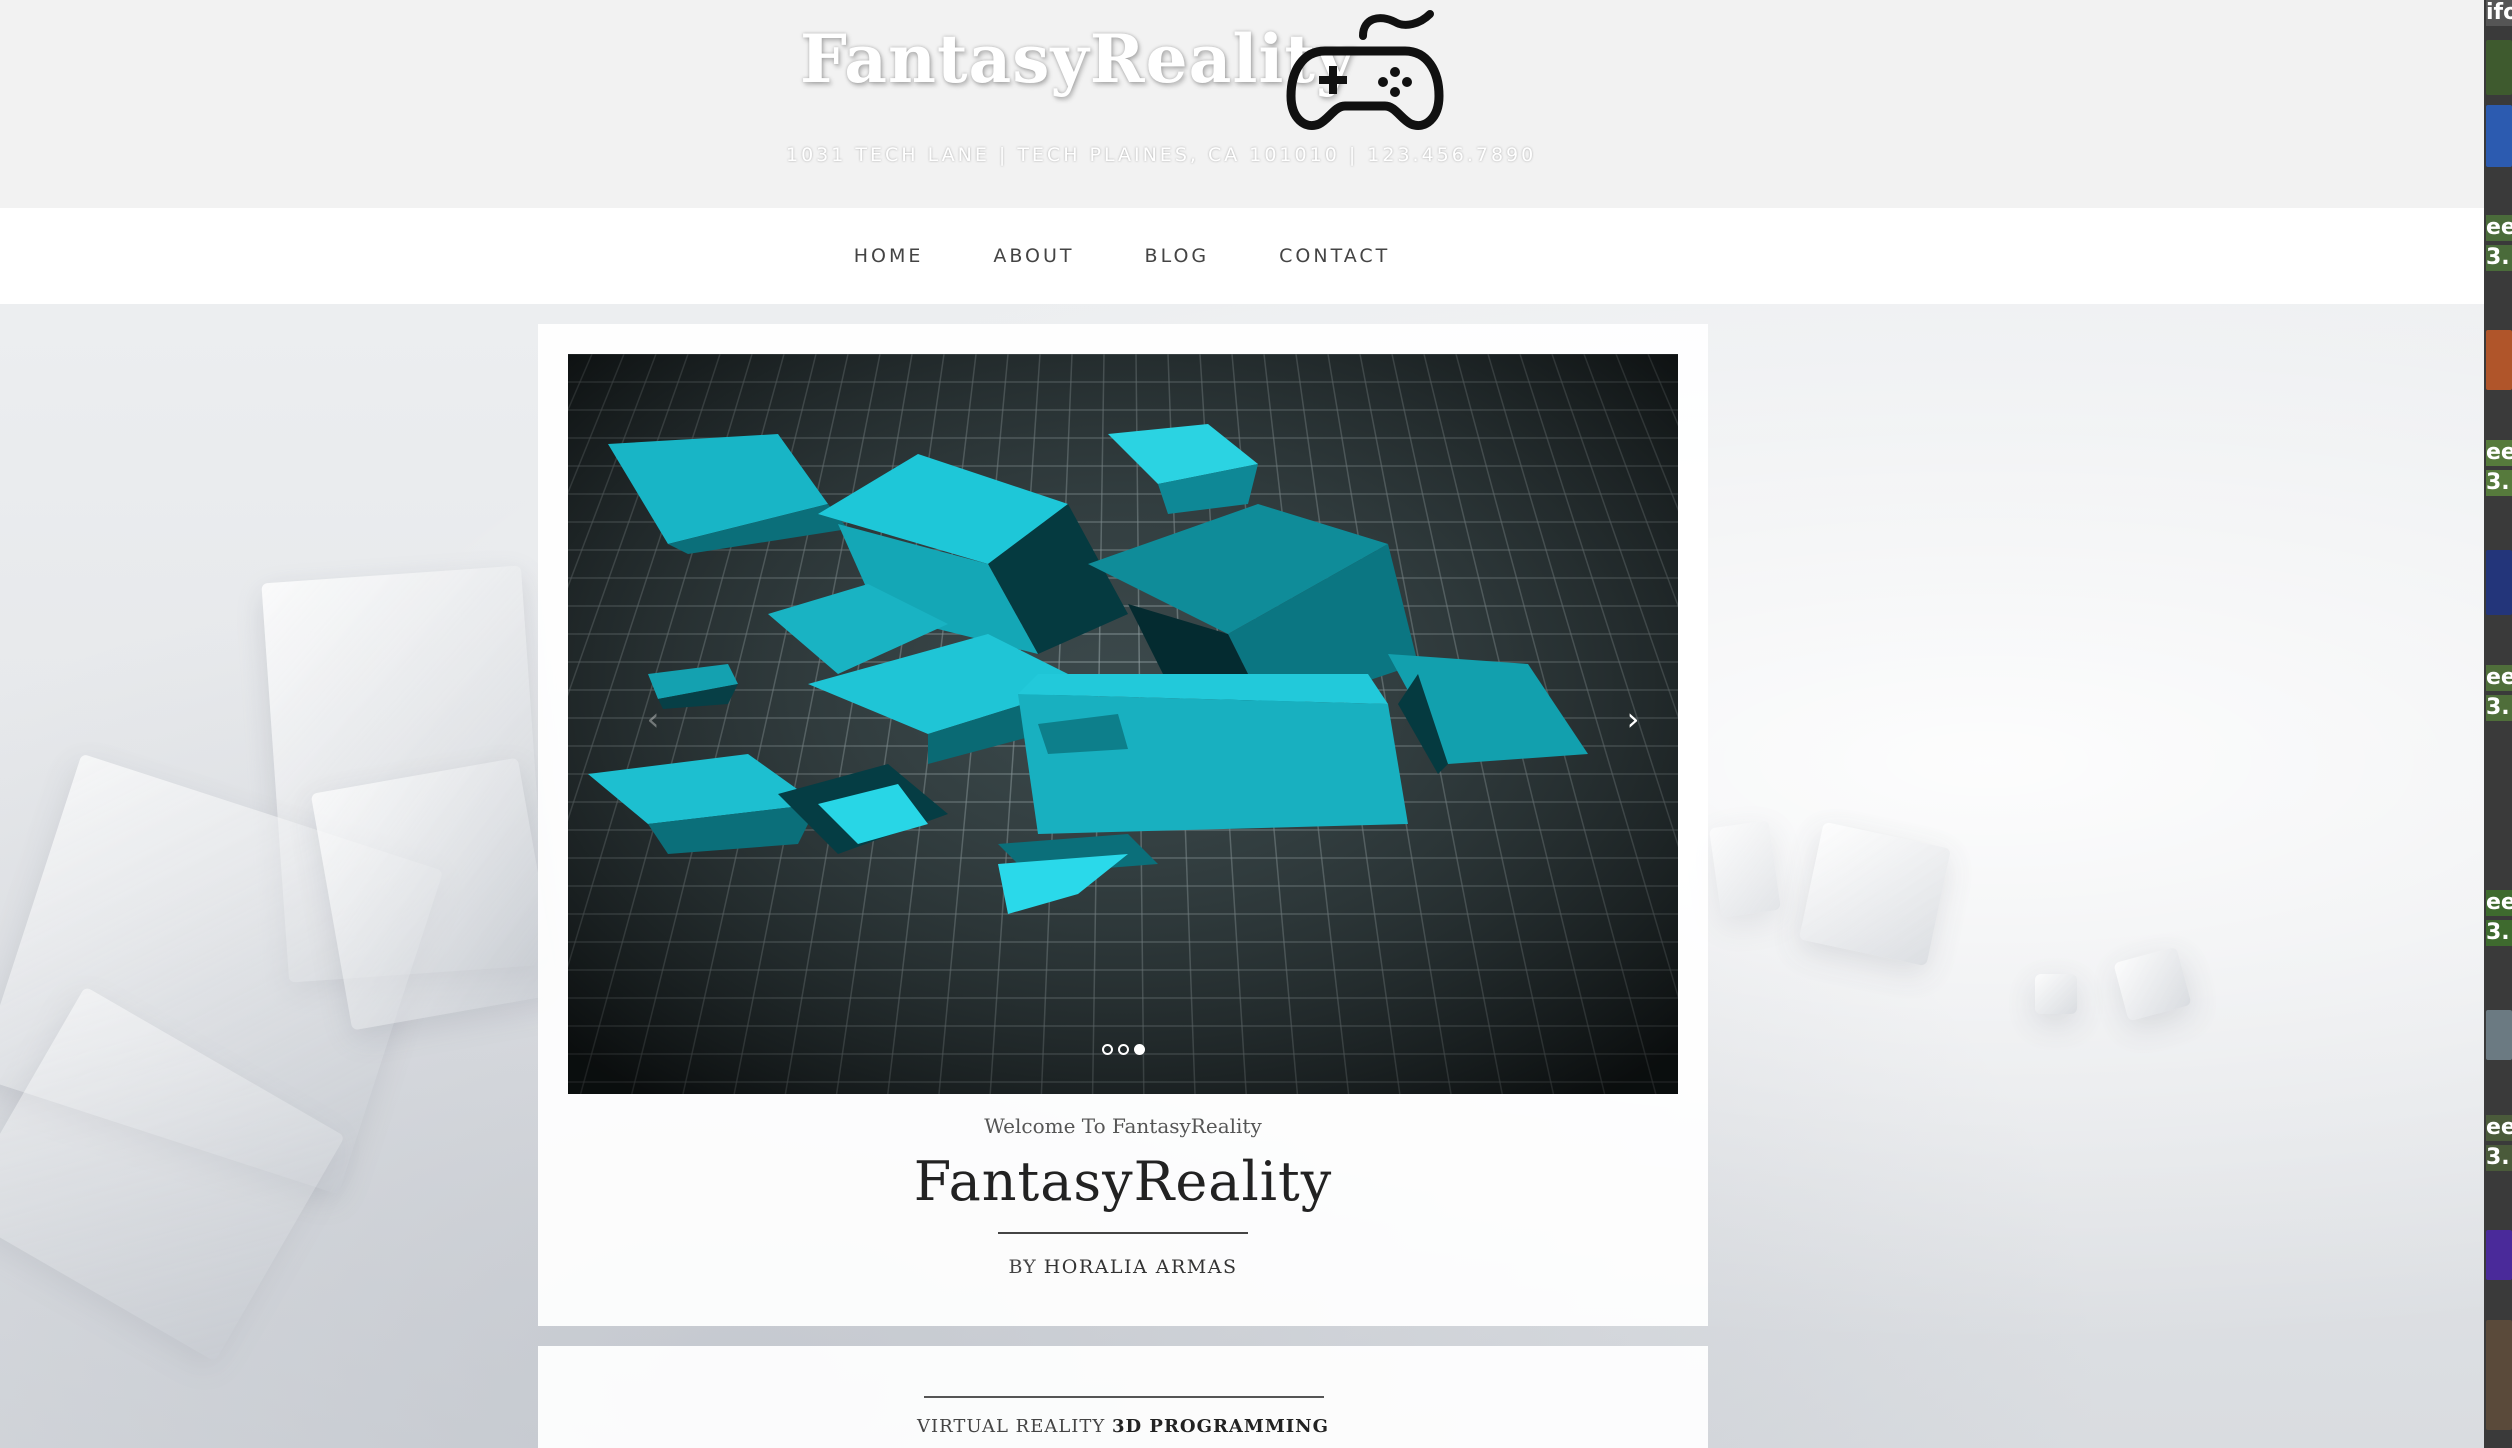 This screenshot has height=1448, width=2512. I want to click on byline-label: BY, so click(1022, 1267).